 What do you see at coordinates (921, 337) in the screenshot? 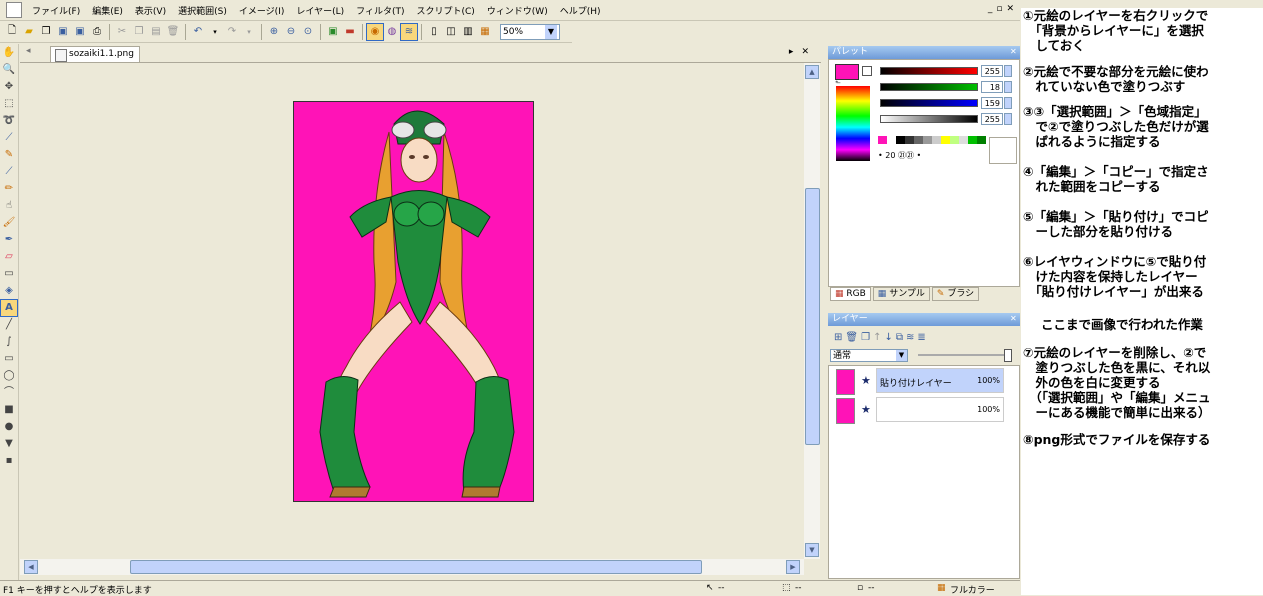
I see `layer-settings-icon: ≣` at bounding box center [921, 337].